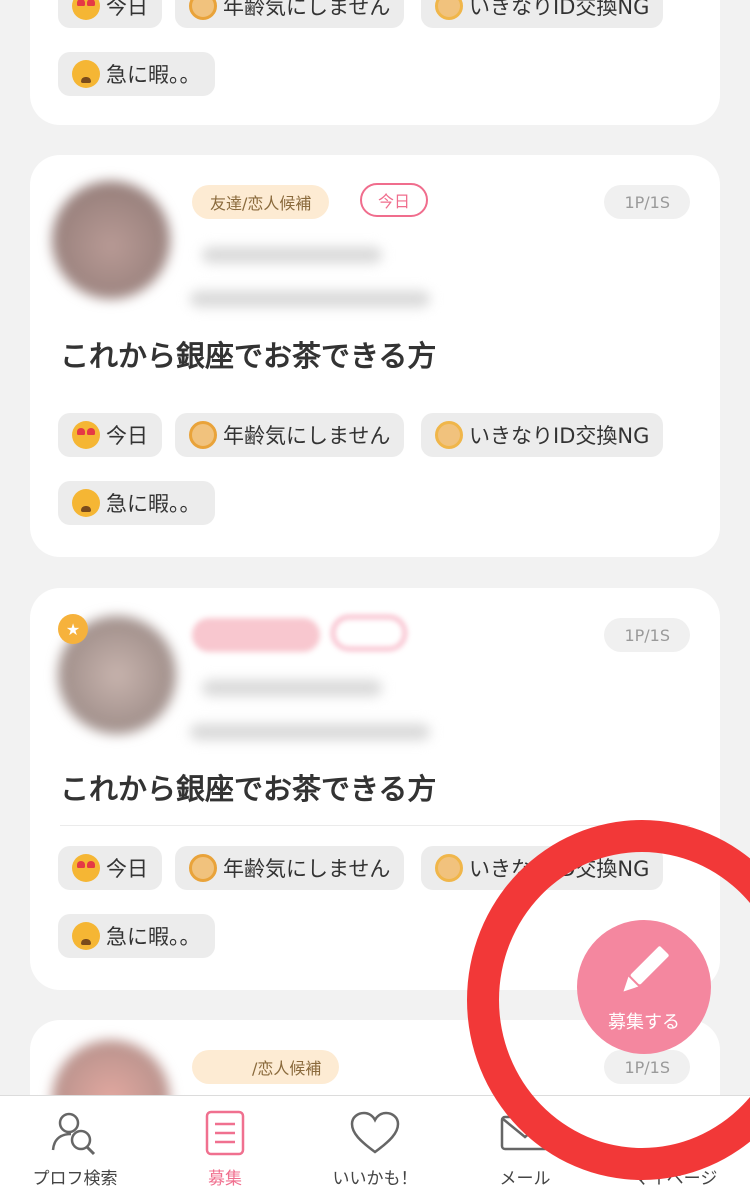 The width and height of the screenshot is (750, 1200). I want to click on today-badge-blurred, so click(369, 633).